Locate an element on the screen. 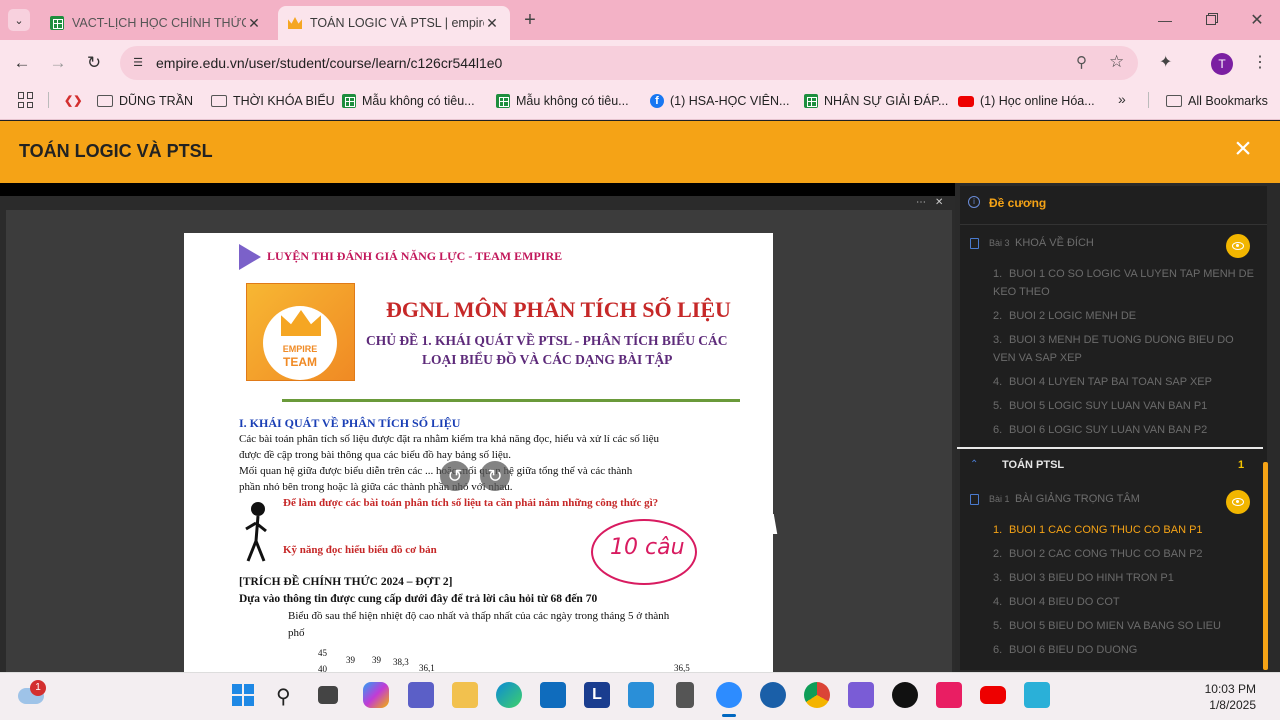 Image resolution: width=1280 pixels, height=720 pixels. sidebar-heading: Đề cương is located at coordinates (1018, 203).